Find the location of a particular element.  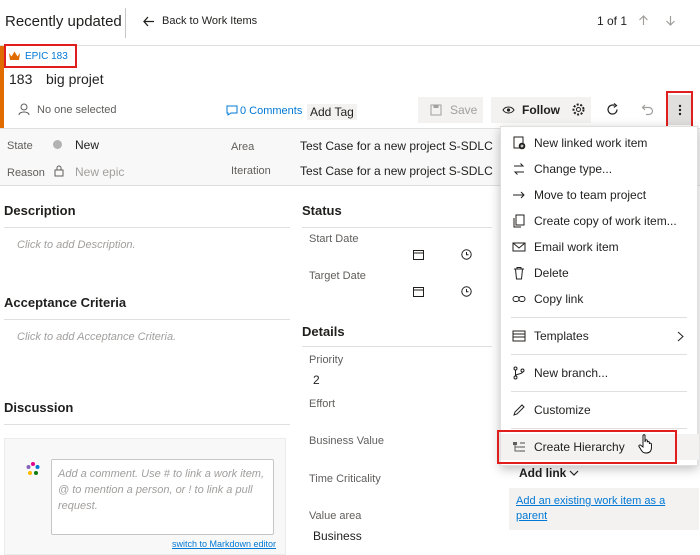

start-date-label: Start Date is located at coordinates (334, 239).